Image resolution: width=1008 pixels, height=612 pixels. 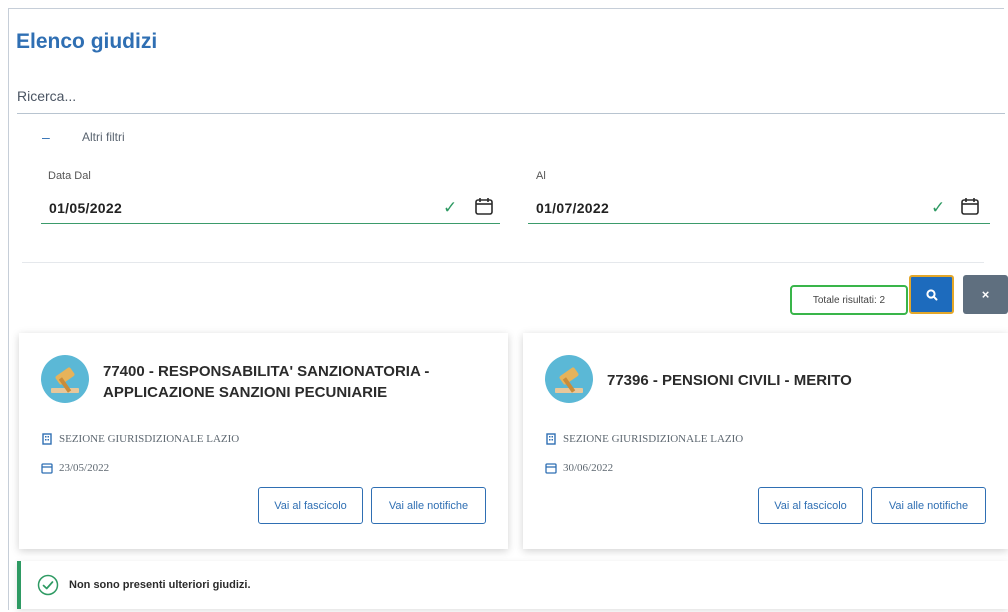 I want to click on date-to-label: Al, so click(x=541, y=176).